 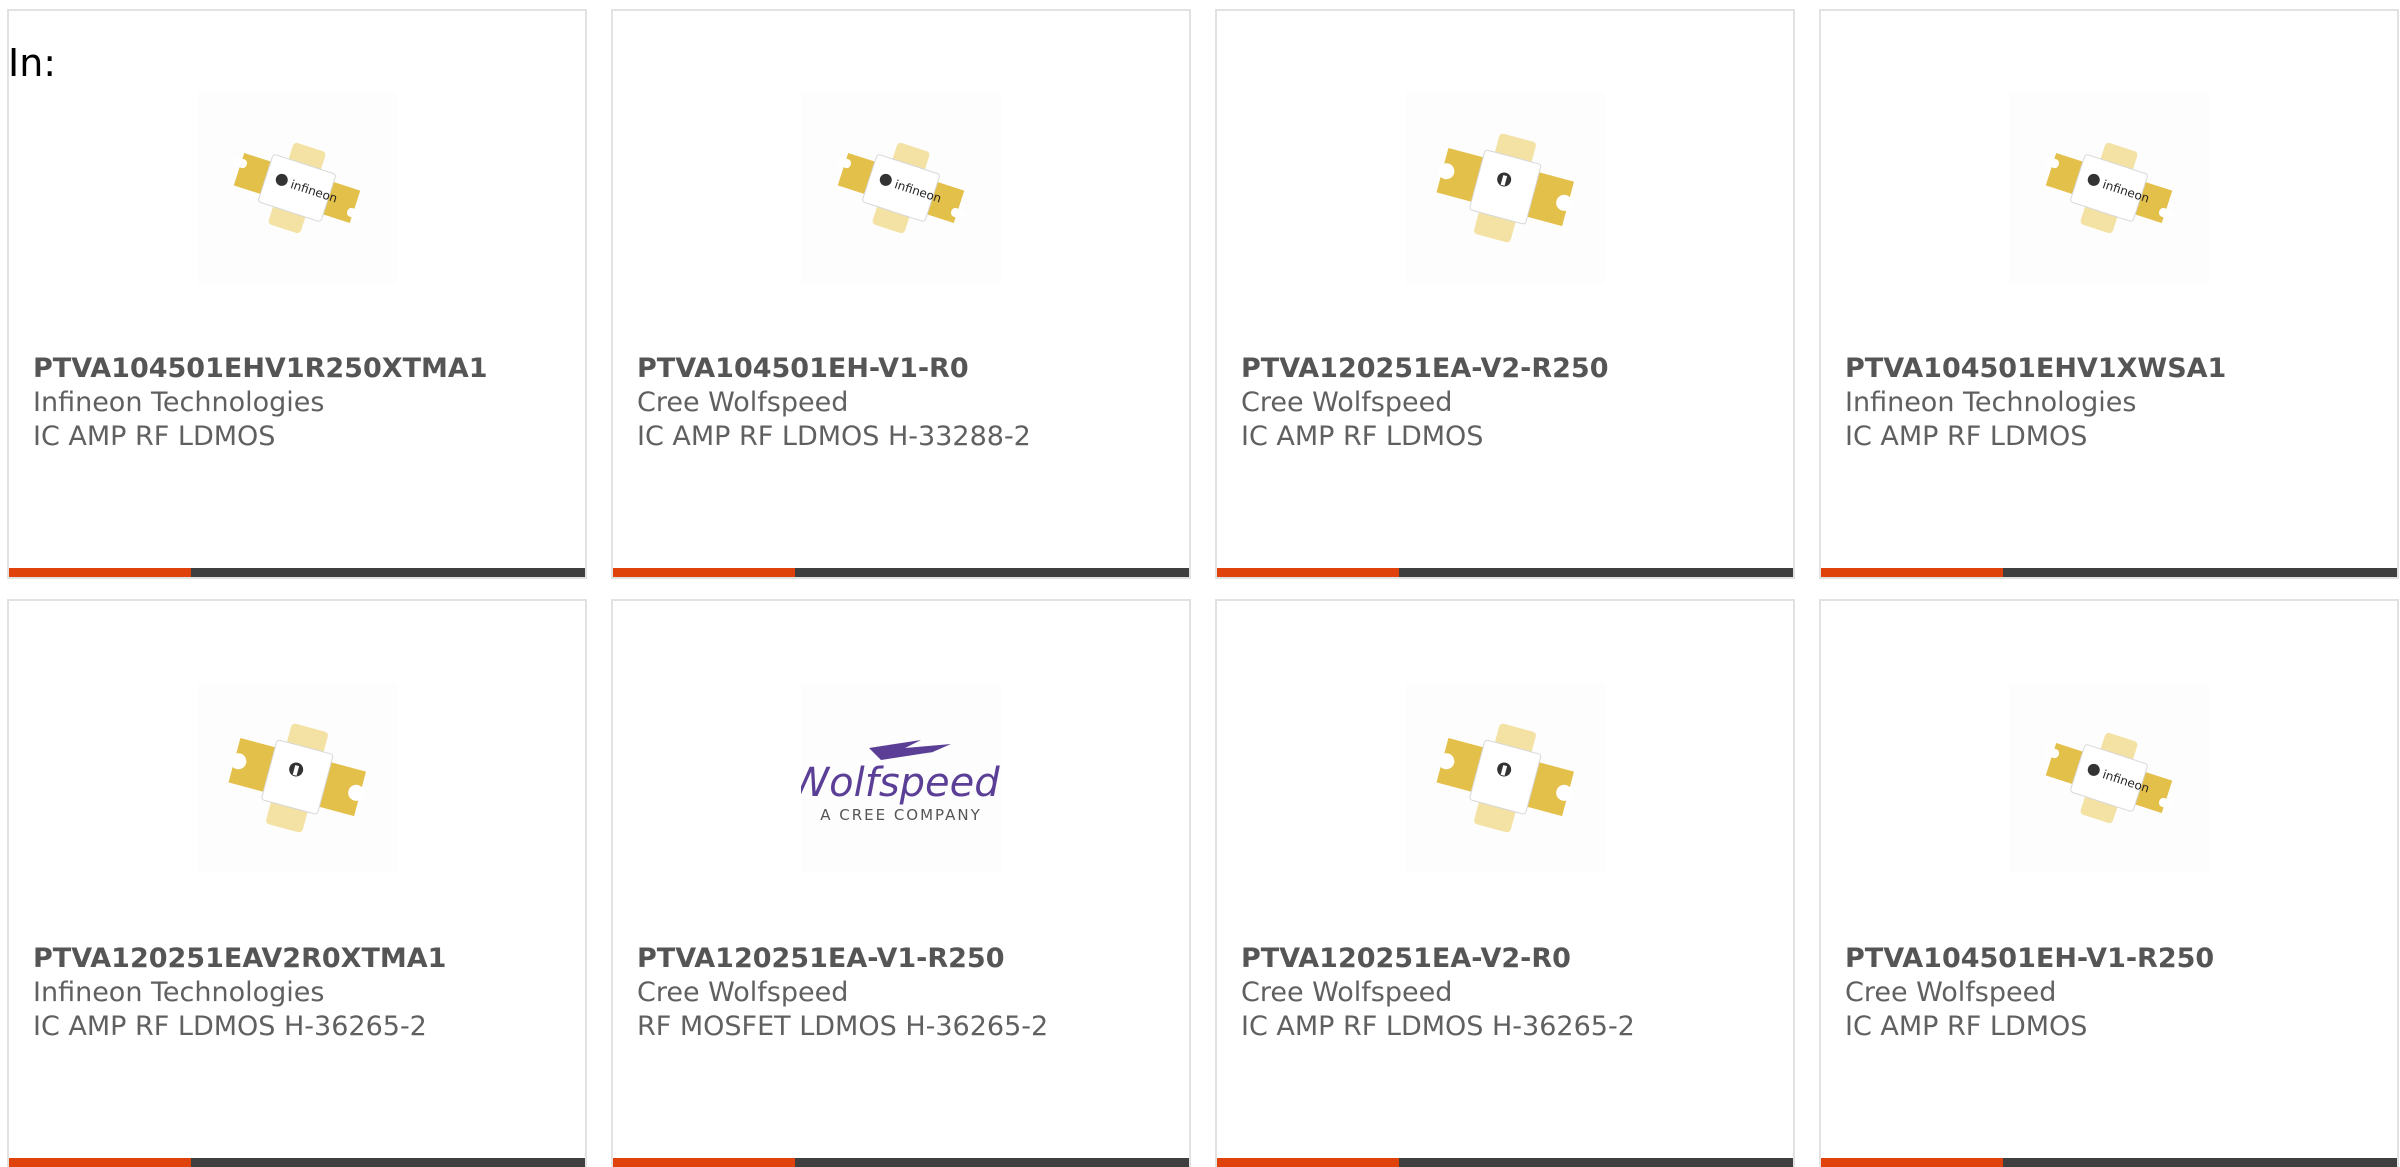 I want to click on part-number: PTVA120251EA-V2-R250, so click(x=1509, y=369).